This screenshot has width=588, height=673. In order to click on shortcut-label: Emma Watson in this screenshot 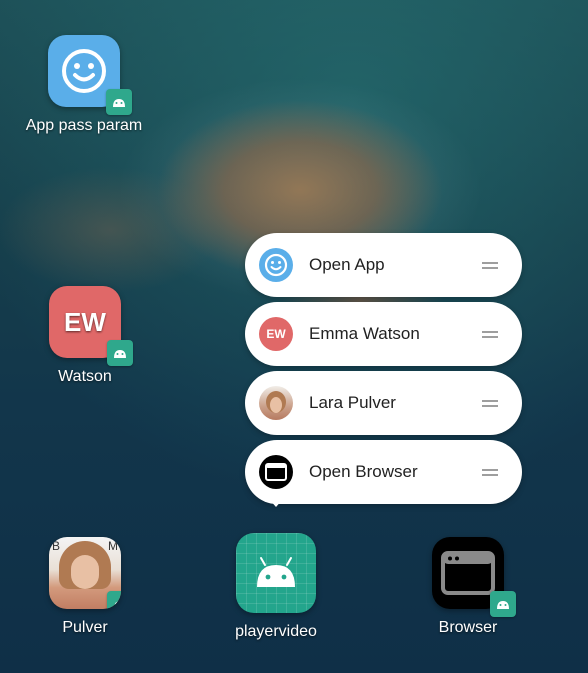, I will do `click(364, 333)`.